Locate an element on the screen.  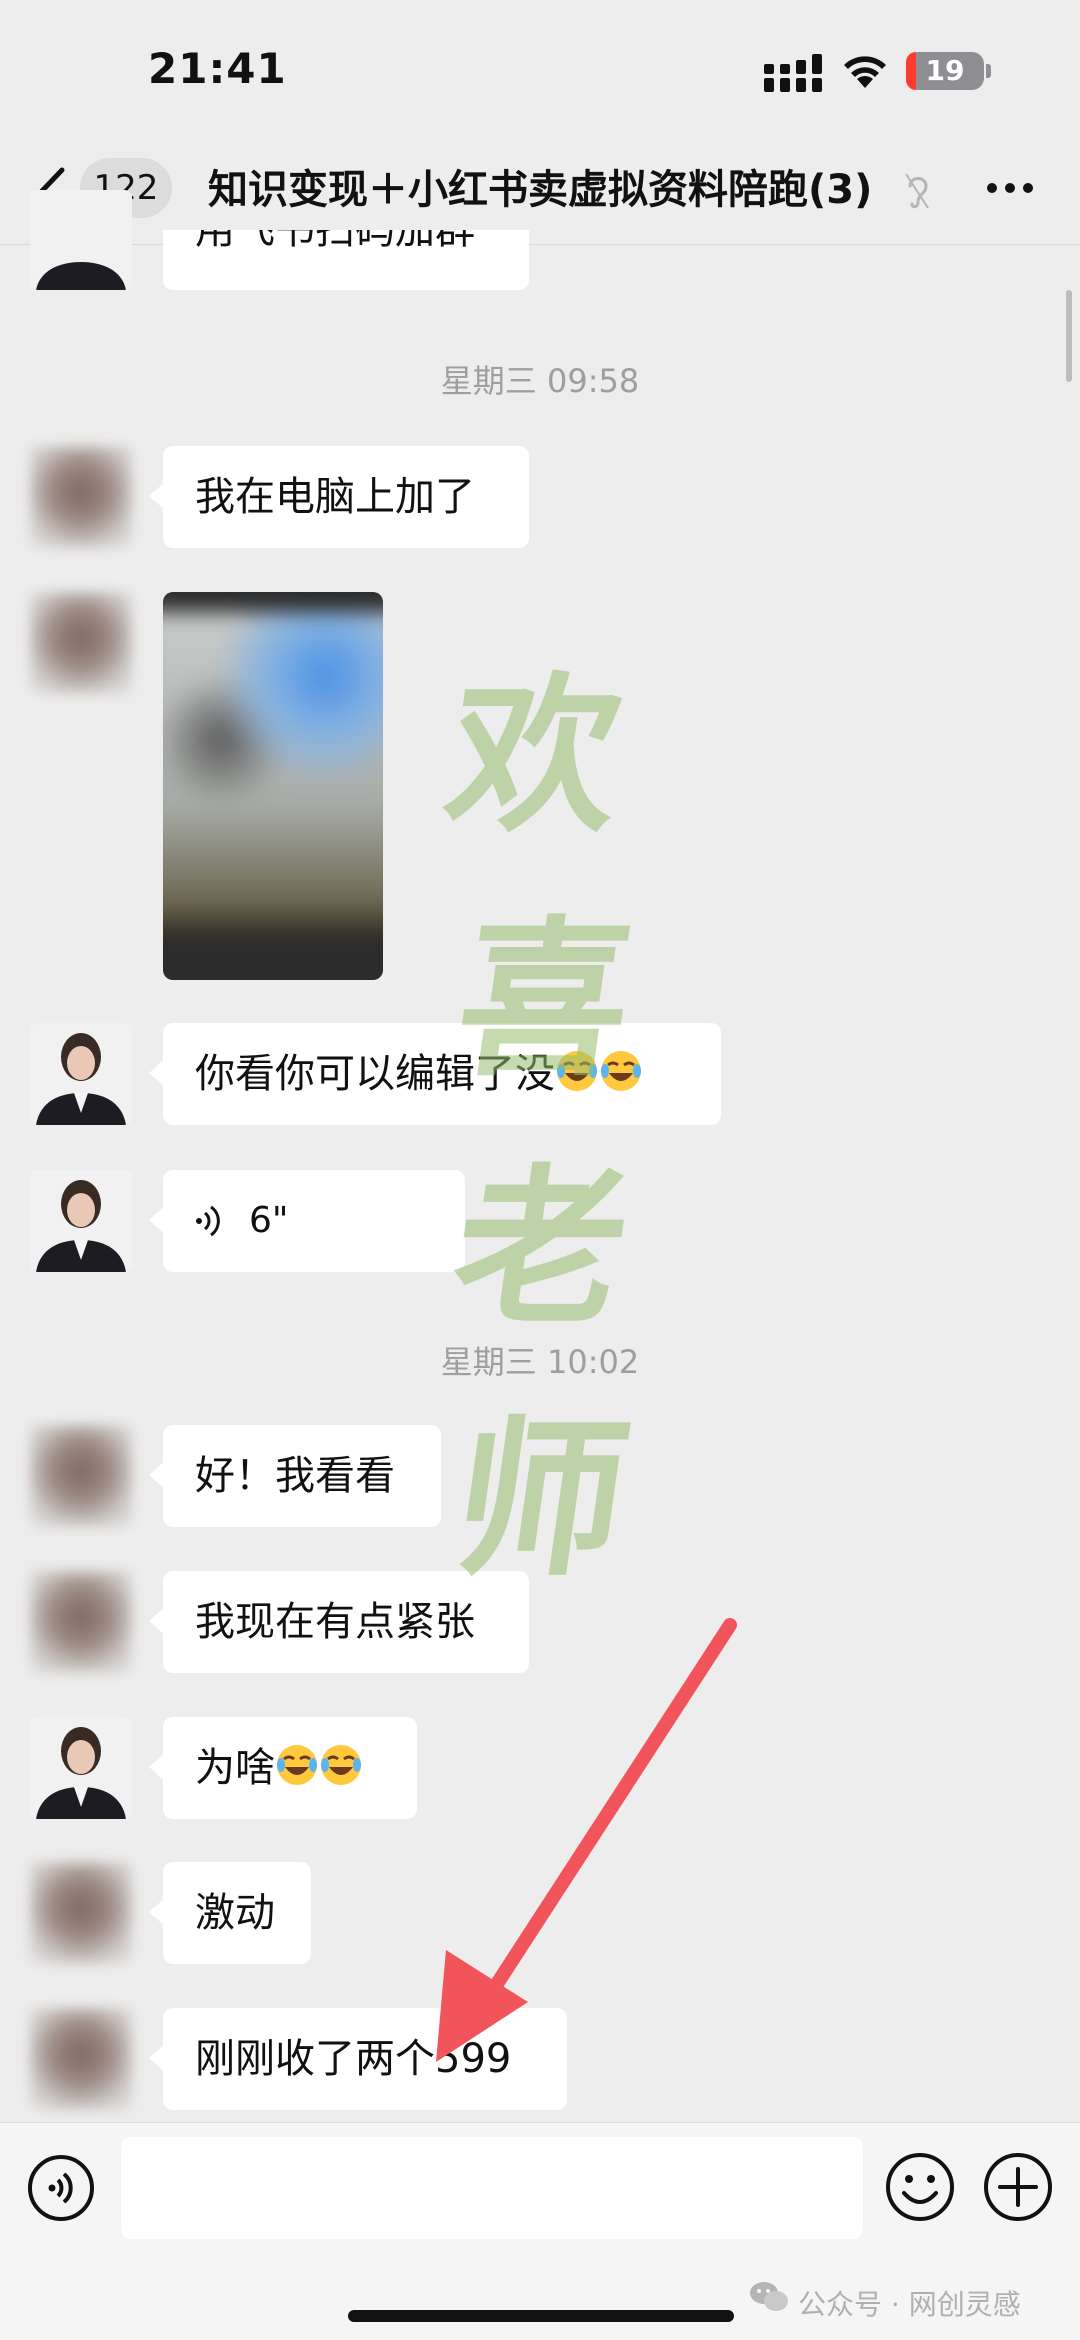
message-bubble: 好！我看看 is located at coordinates (295, 1476).